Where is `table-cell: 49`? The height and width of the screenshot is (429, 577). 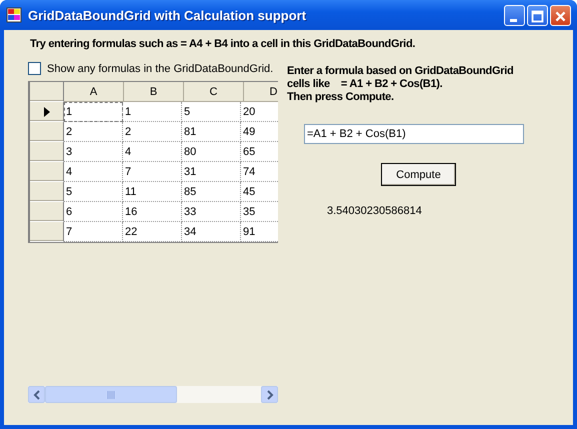
table-cell: 49 is located at coordinates (259, 132).